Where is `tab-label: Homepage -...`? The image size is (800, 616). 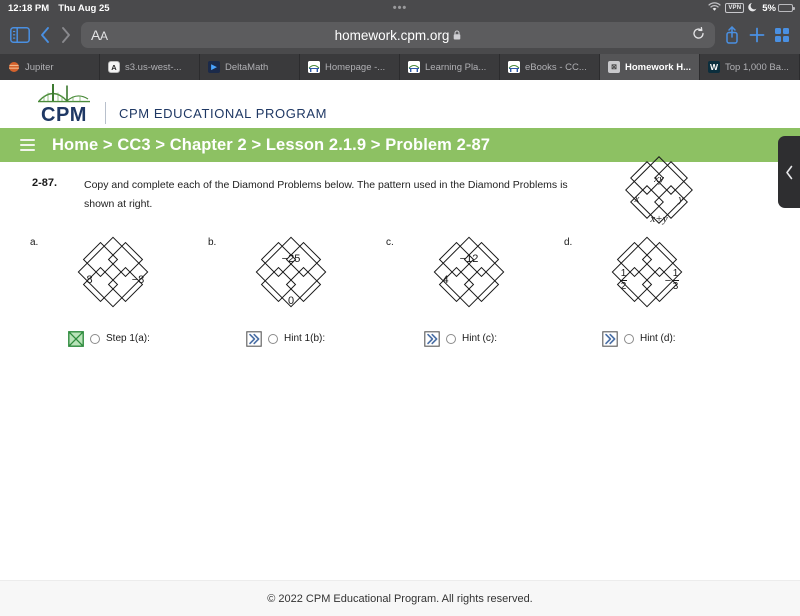
tab-label: Homepage -... is located at coordinates (355, 67).